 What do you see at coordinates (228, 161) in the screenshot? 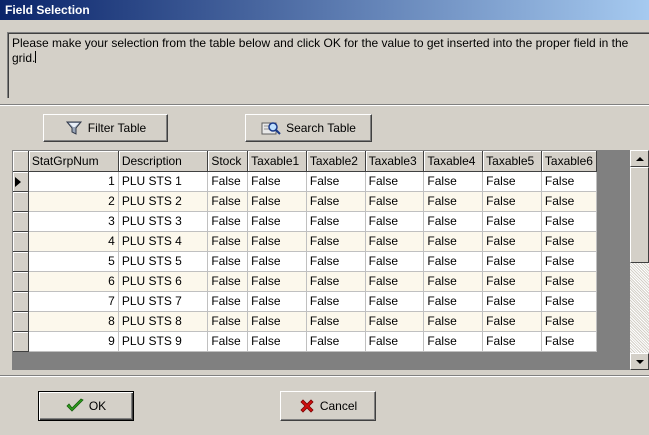
I see `column-header-stock: Stock` at bounding box center [228, 161].